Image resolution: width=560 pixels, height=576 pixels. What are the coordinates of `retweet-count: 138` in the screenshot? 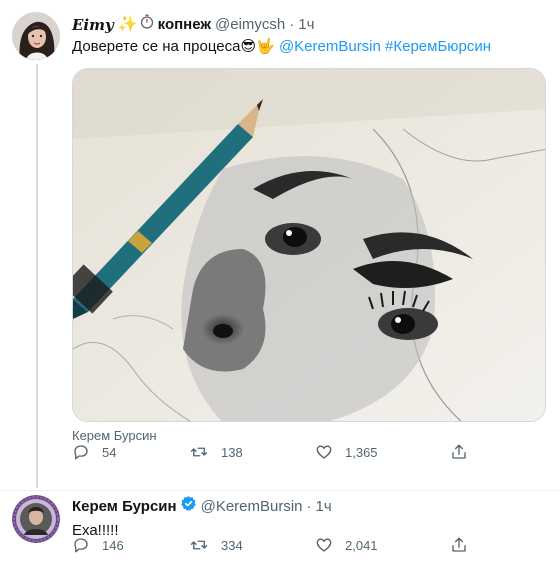 It's located at (232, 452).